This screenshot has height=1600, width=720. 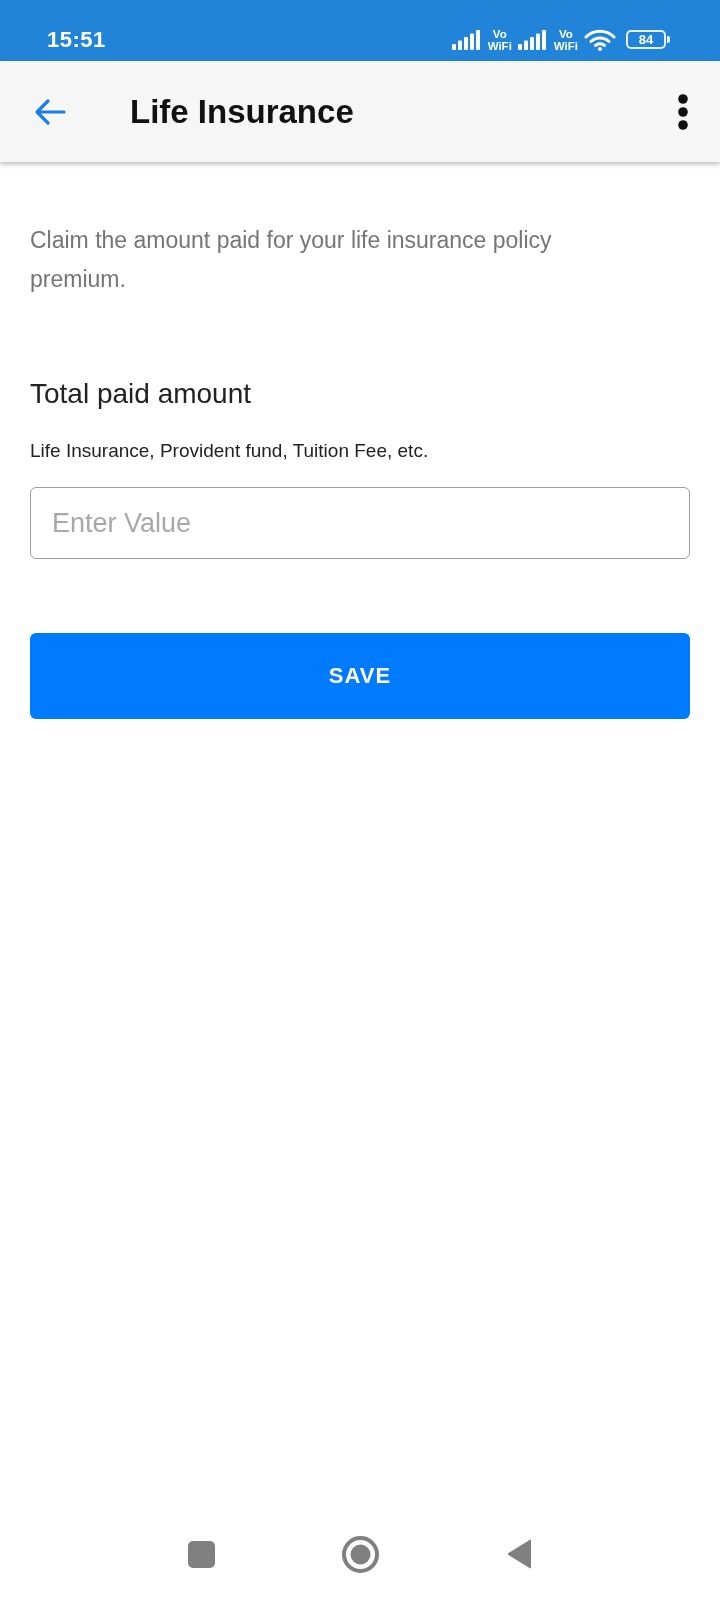 What do you see at coordinates (76, 39) in the screenshot?
I see `status-time: 15:51` at bounding box center [76, 39].